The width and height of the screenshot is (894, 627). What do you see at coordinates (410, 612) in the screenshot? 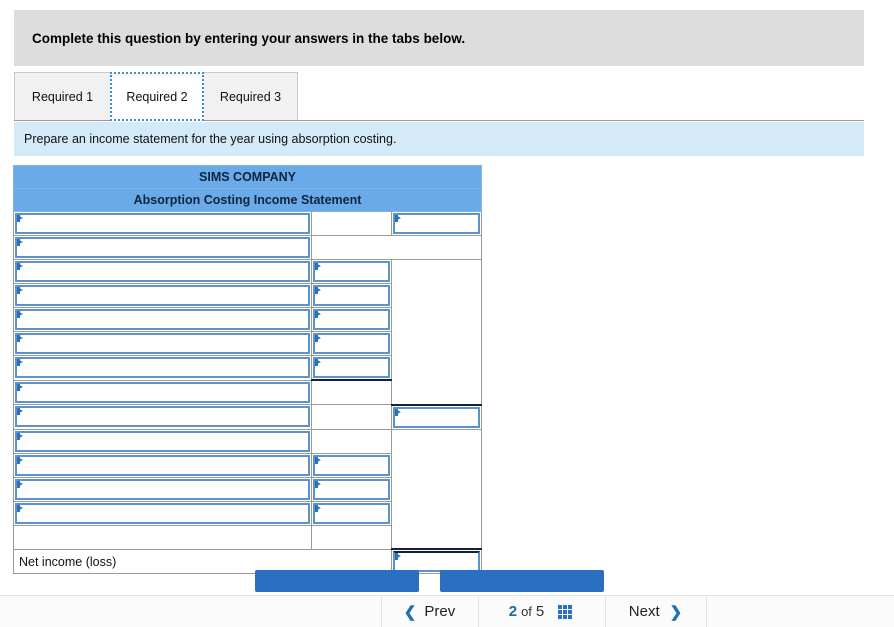
I see `chevron-left-icon: ❮` at bounding box center [410, 612].